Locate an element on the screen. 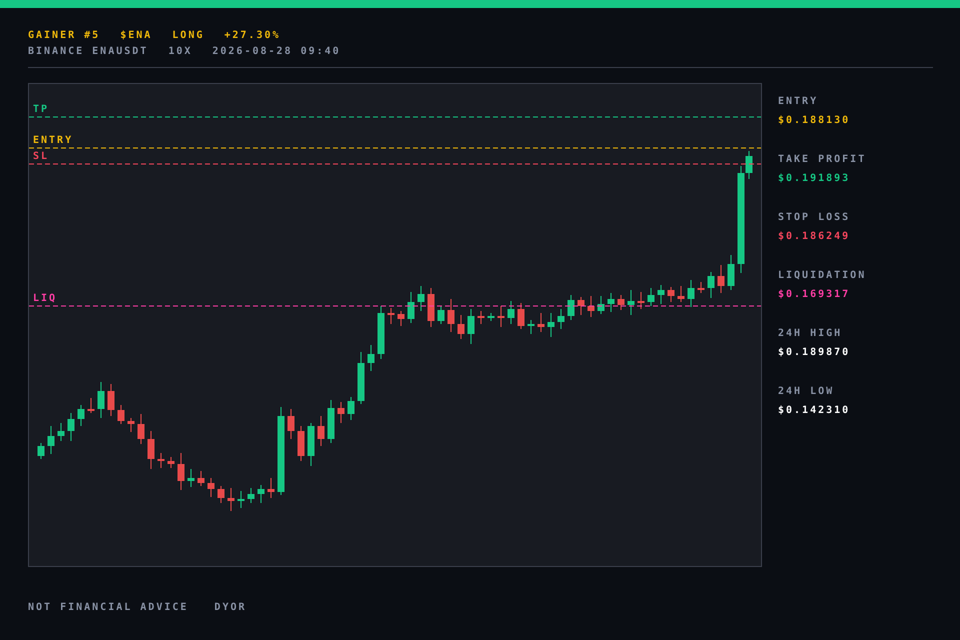 This screenshot has height=640, width=960. stat-label: ENTRY is located at coordinates (799, 101).